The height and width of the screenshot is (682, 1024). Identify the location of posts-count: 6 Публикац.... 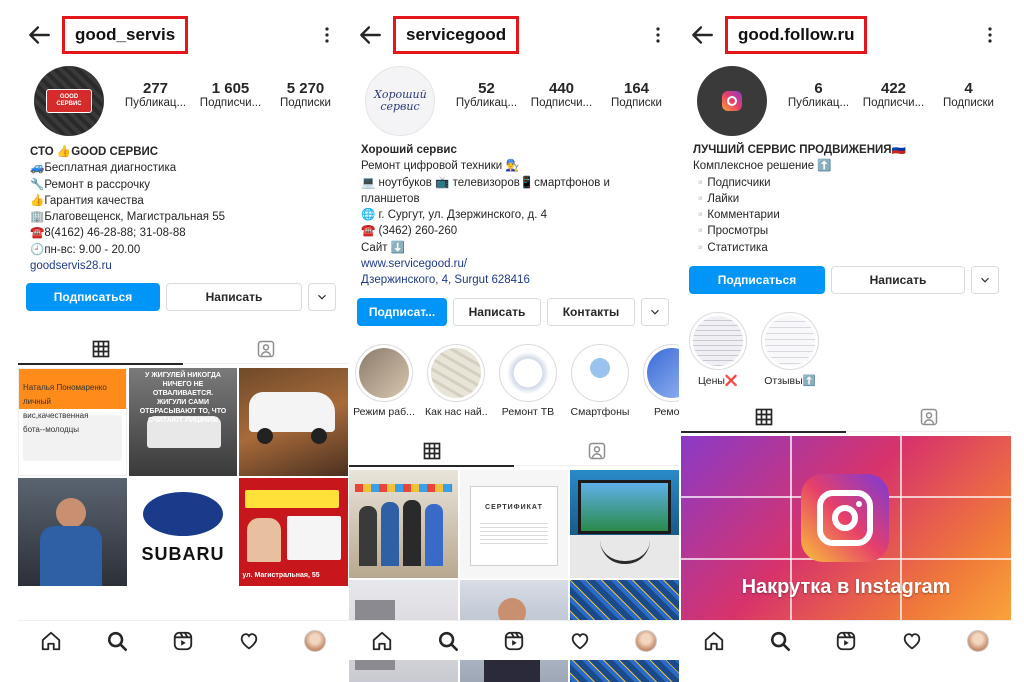
(818, 94).